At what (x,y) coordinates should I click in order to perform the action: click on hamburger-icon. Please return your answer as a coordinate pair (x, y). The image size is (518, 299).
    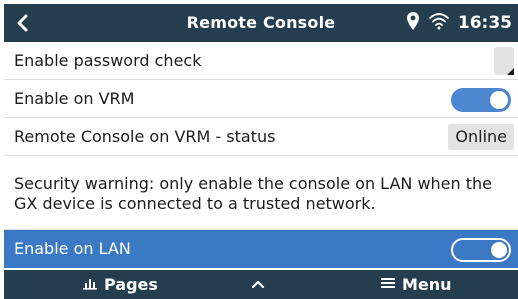
    Looking at the image, I should click on (388, 284).